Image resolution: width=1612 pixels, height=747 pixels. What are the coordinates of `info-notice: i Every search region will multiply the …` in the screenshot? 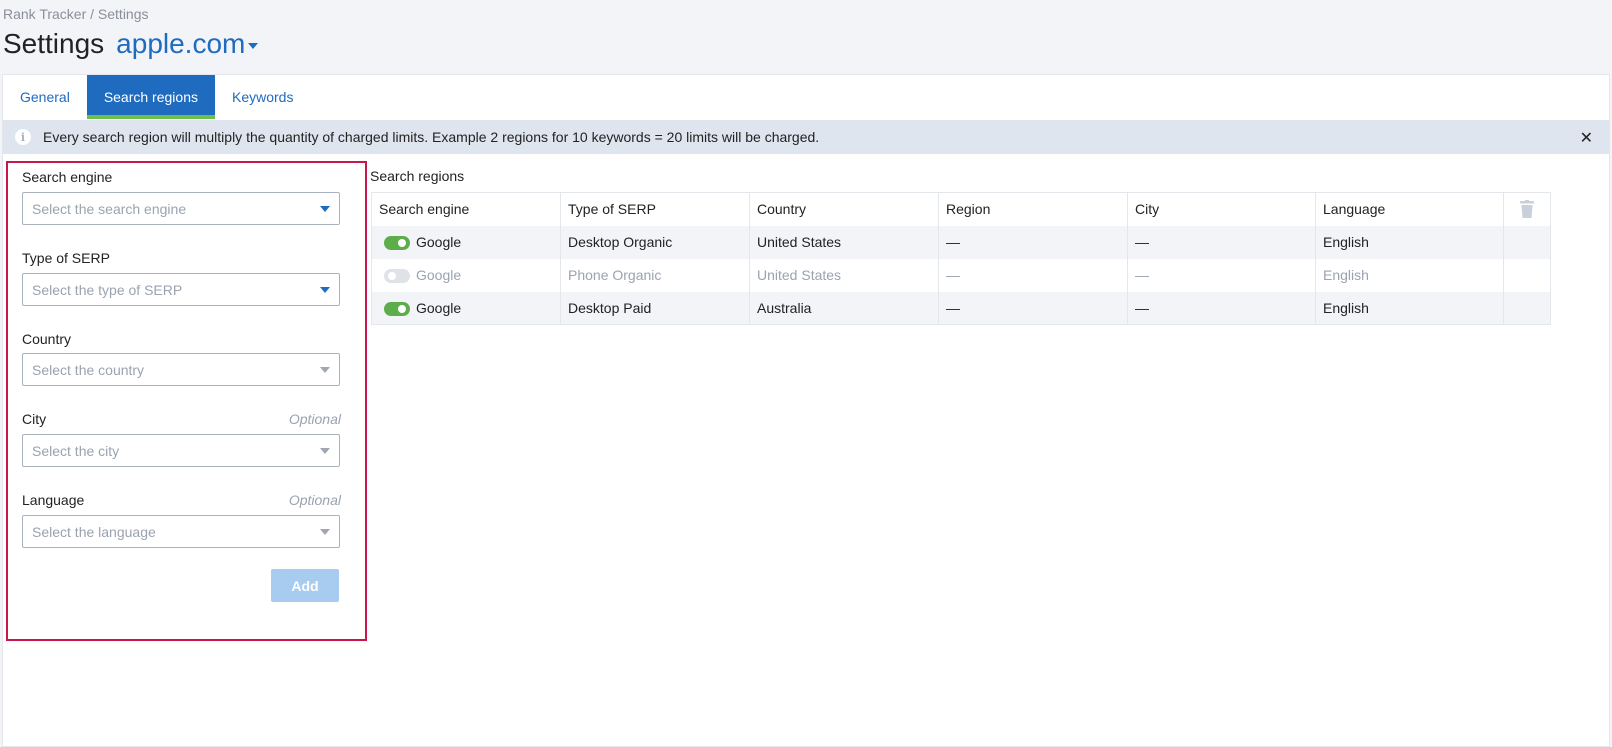 It's located at (806, 137).